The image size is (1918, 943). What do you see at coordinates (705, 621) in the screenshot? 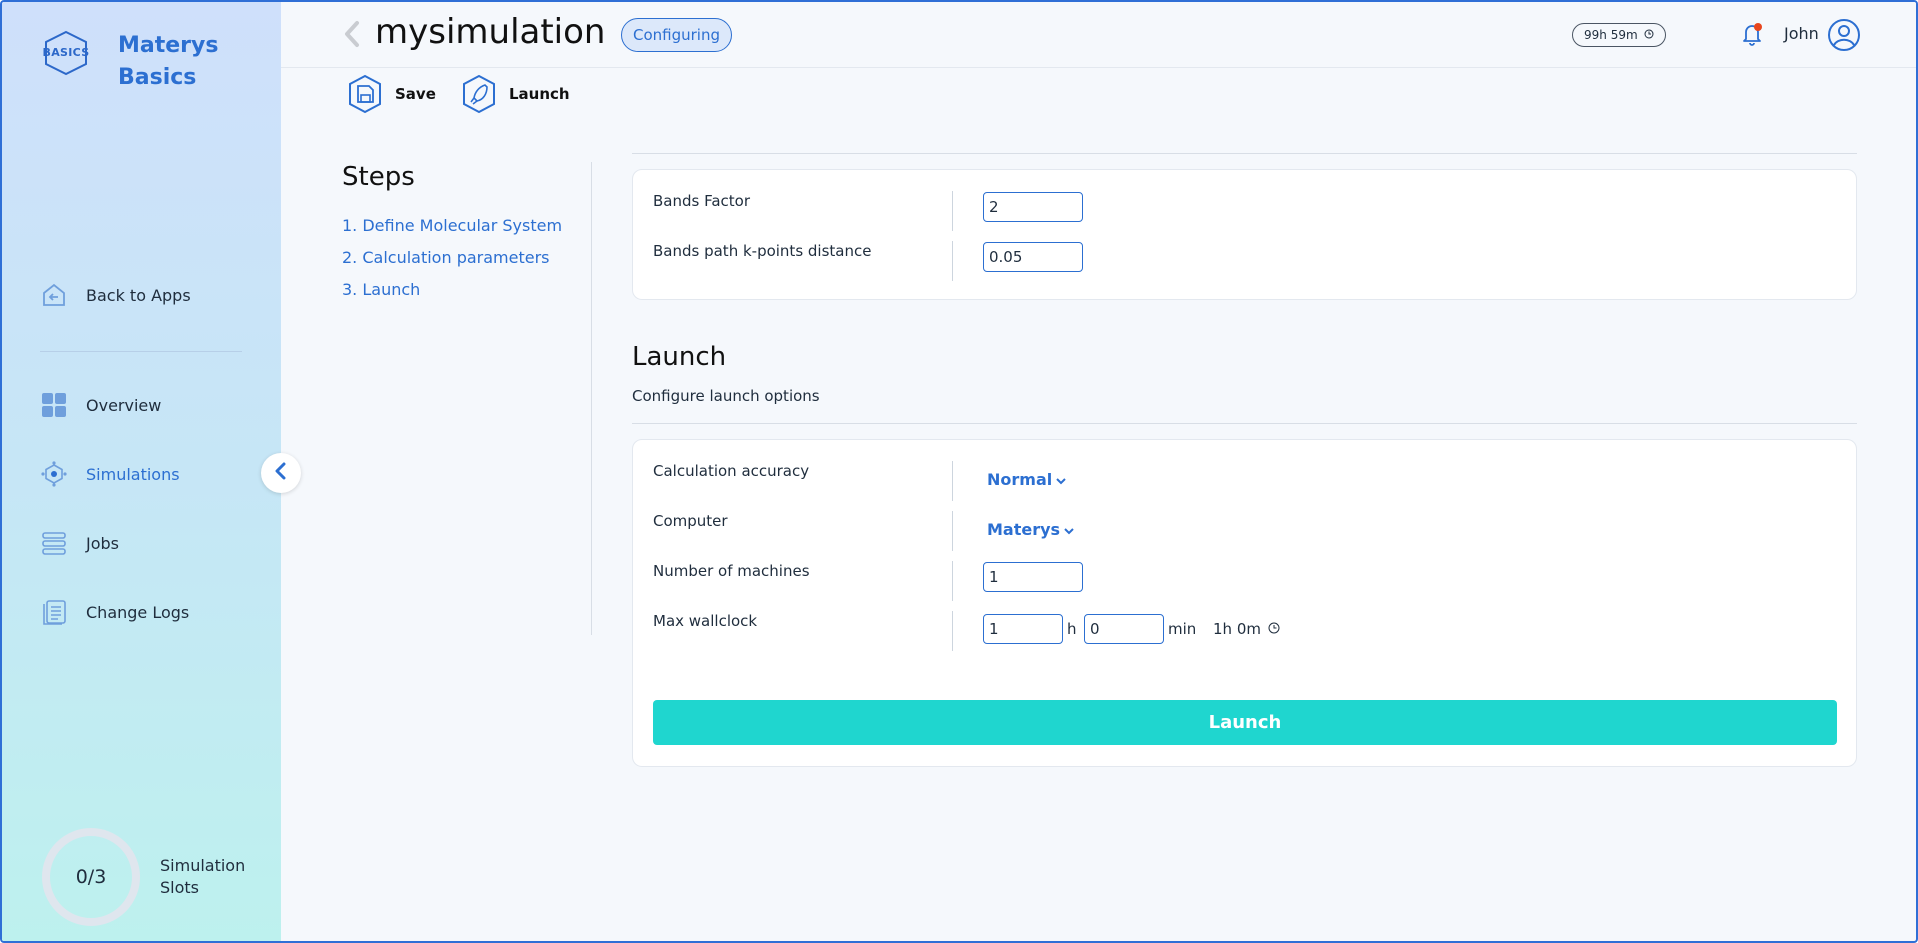
I see `max-wallclock-label: Max wallclock` at bounding box center [705, 621].